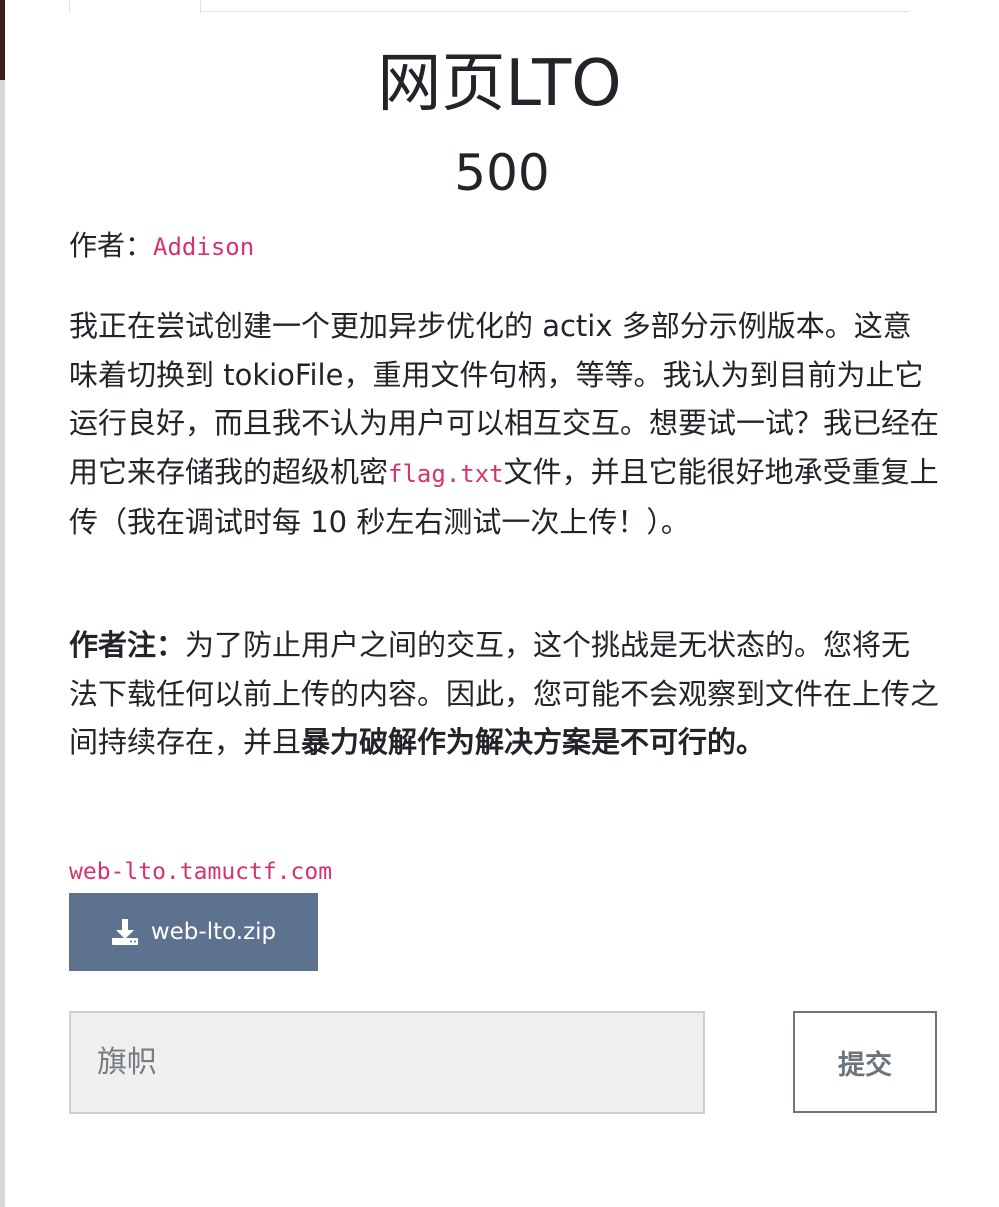 This screenshot has width=999, height=1207. What do you see at coordinates (200, 872) in the screenshot?
I see `challenge-host-link: web-lto.tamuctf.com` at bounding box center [200, 872].